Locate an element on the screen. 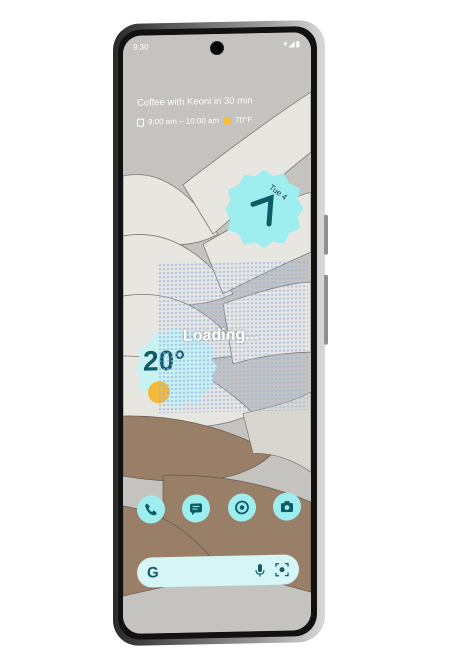 Image resolution: width=451 pixels, height=657 pixels. phone-icon is located at coordinates (151, 509).